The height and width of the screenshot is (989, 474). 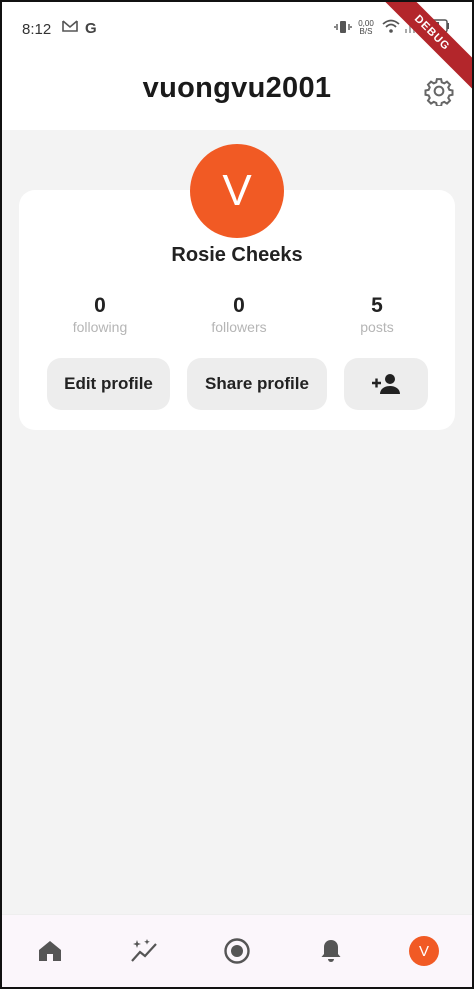 I want to click on followers-count: 0, so click(x=239, y=305).